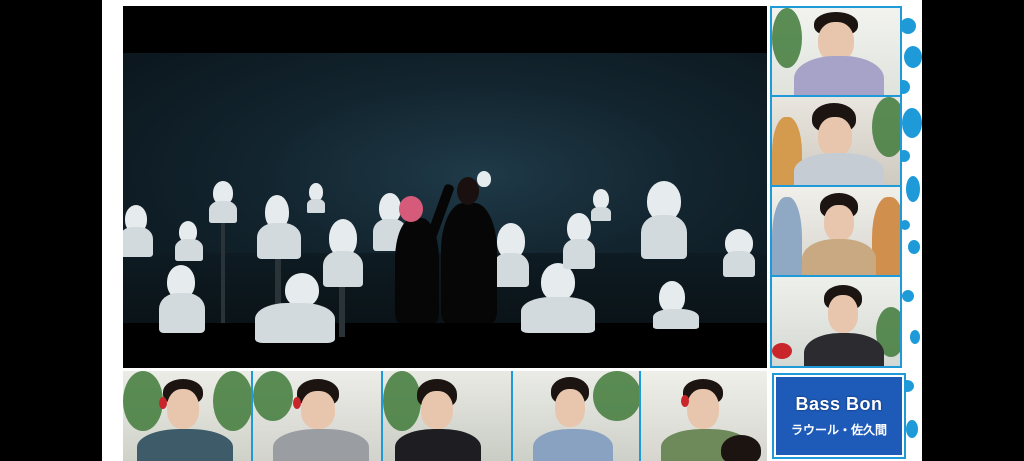 This screenshot has height=461, width=1024. I want to click on song-title: Bass Bon, so click(839, 404).